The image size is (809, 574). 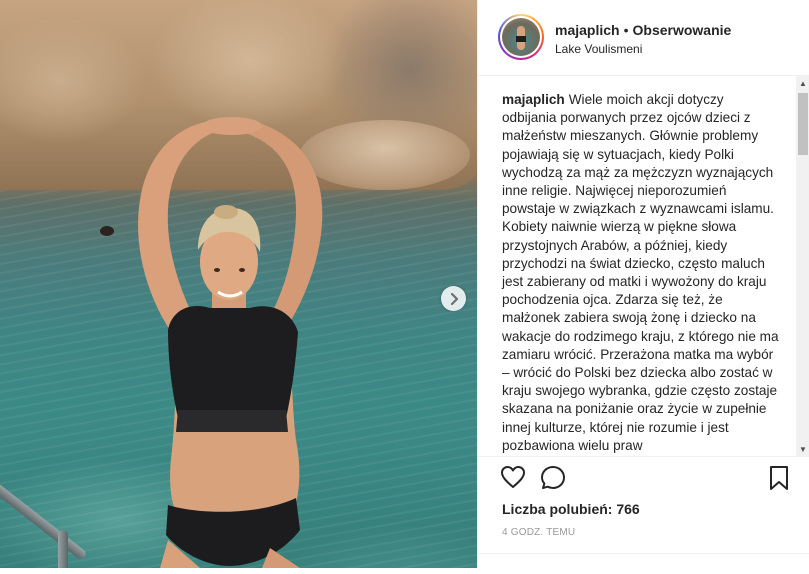 I want to click on username-link: majaplich, so click(x=587, y=30).